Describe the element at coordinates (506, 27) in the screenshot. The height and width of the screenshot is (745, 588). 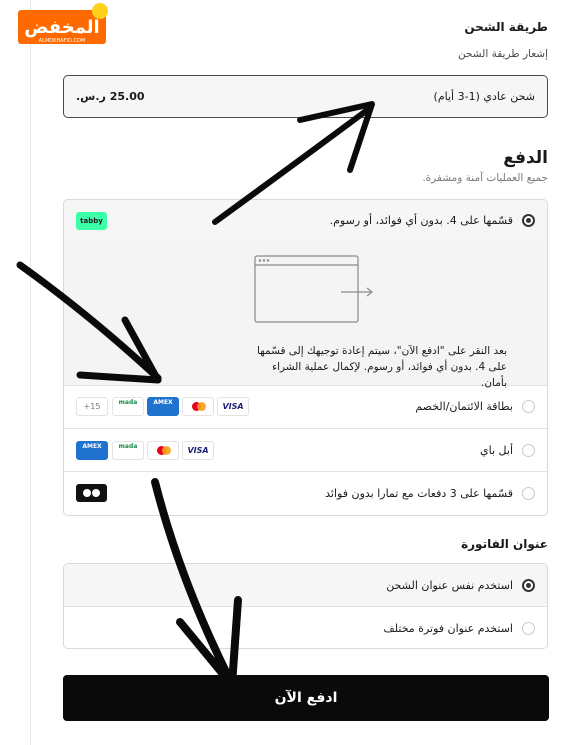
I see `shipping-title: طريقة الشحن` at that location.